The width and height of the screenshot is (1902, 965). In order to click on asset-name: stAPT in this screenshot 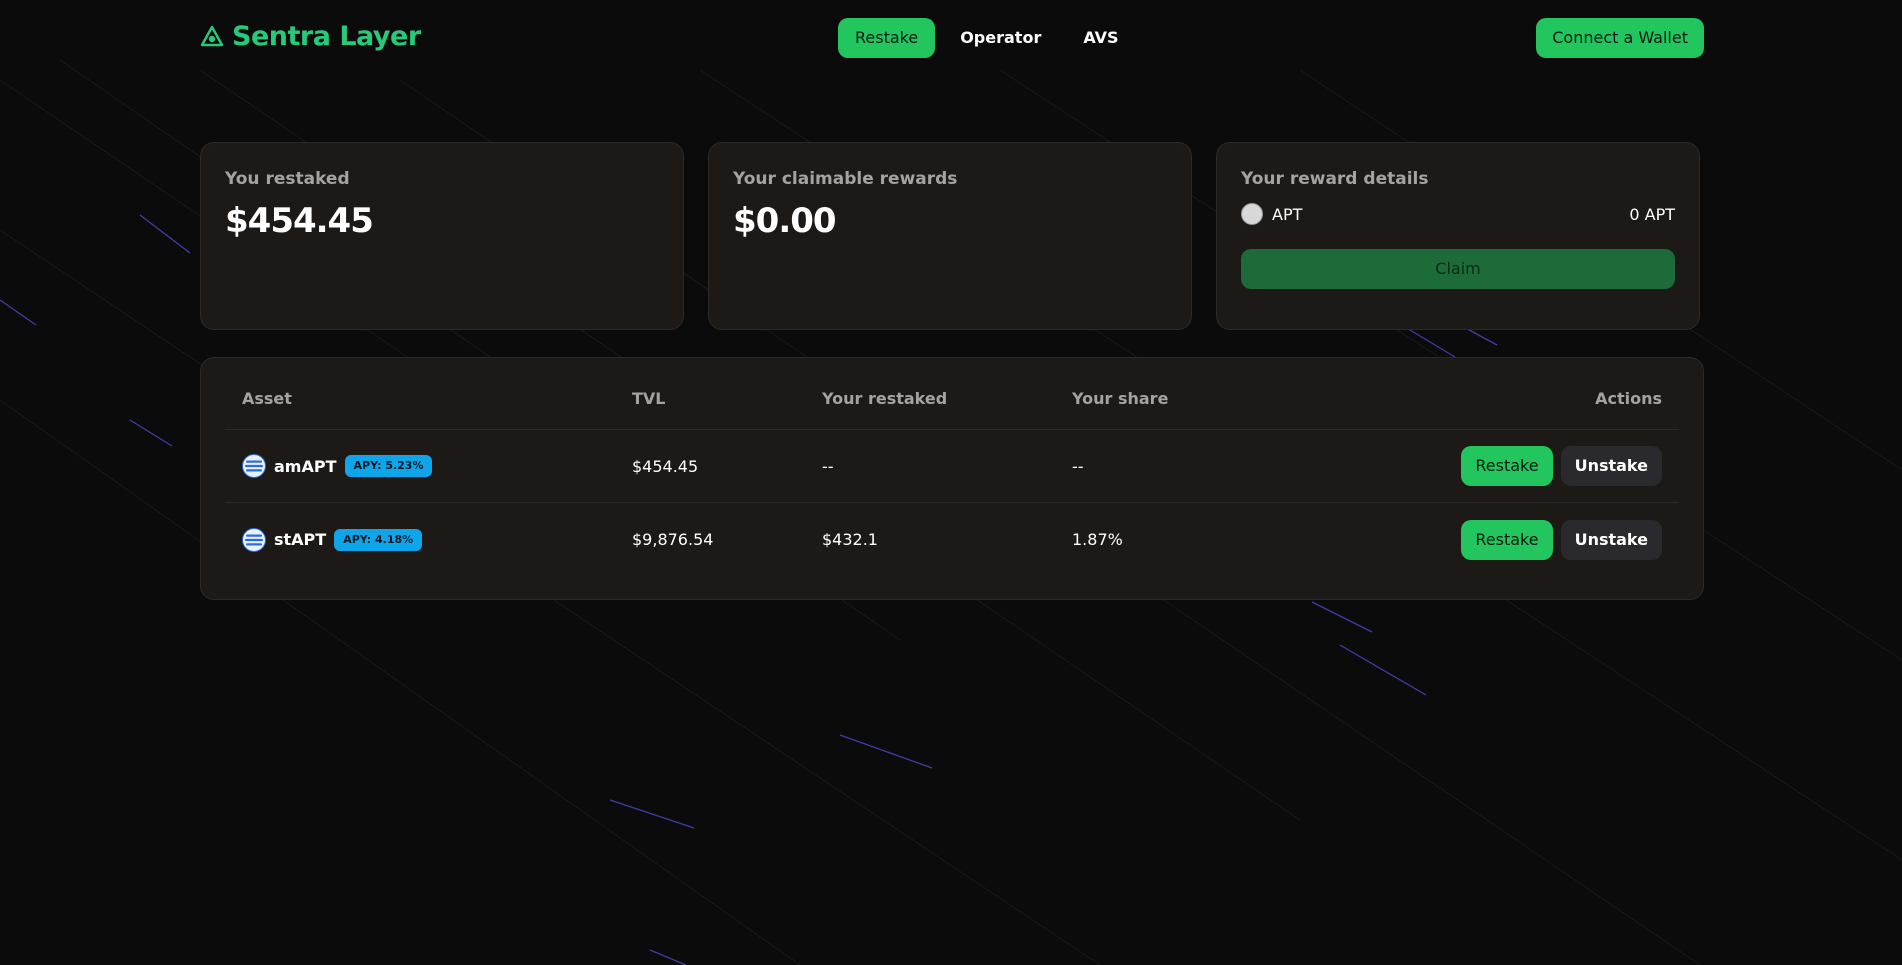, I will do `click(300, 539)`.